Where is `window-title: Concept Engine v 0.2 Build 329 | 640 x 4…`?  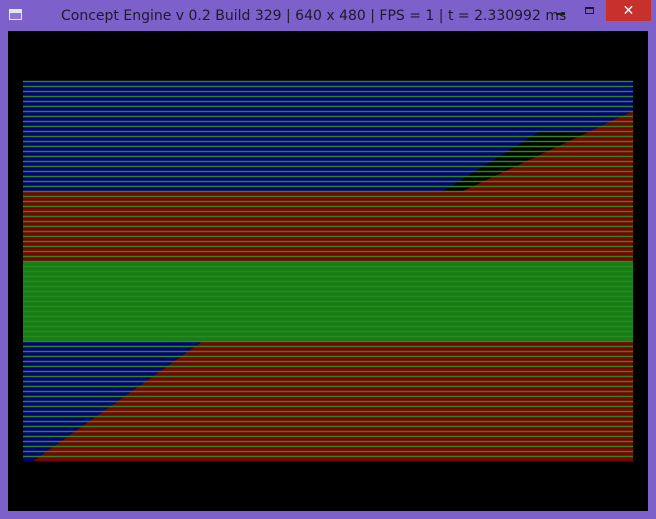 window-title: Concept Engine v 0.2 Build 329 | 640 x 4… is located at coordinates (314, 16).